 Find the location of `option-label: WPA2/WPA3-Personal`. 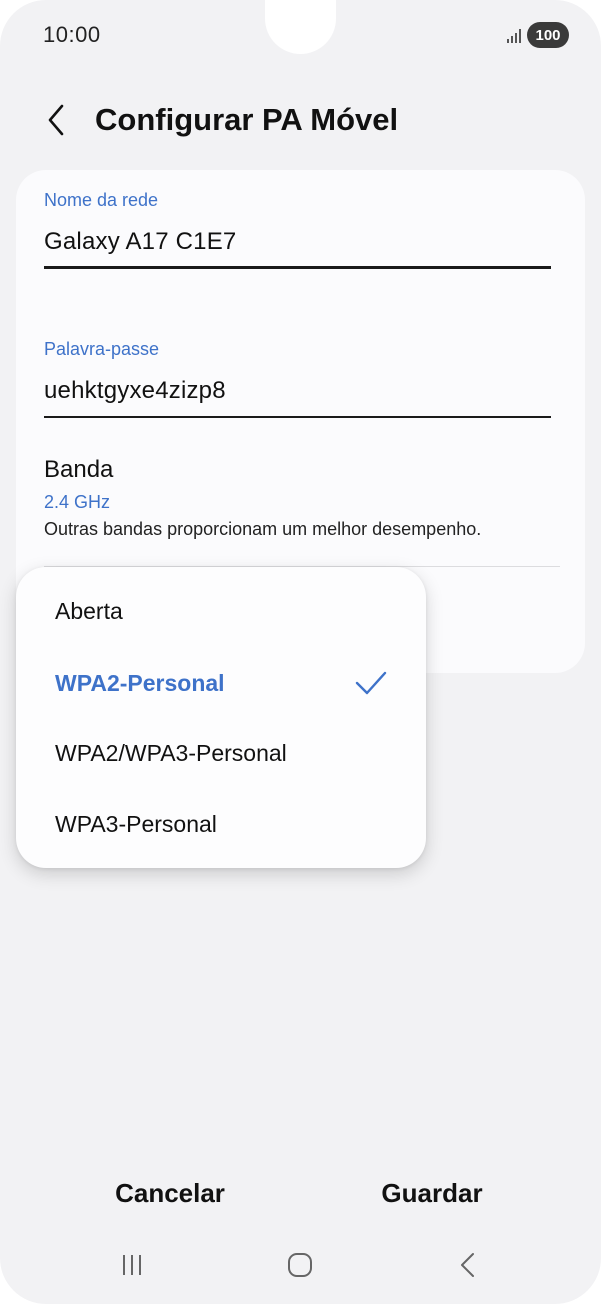

option-label: WPA2/WPA3-Personal is located at coordinates (171, 752).